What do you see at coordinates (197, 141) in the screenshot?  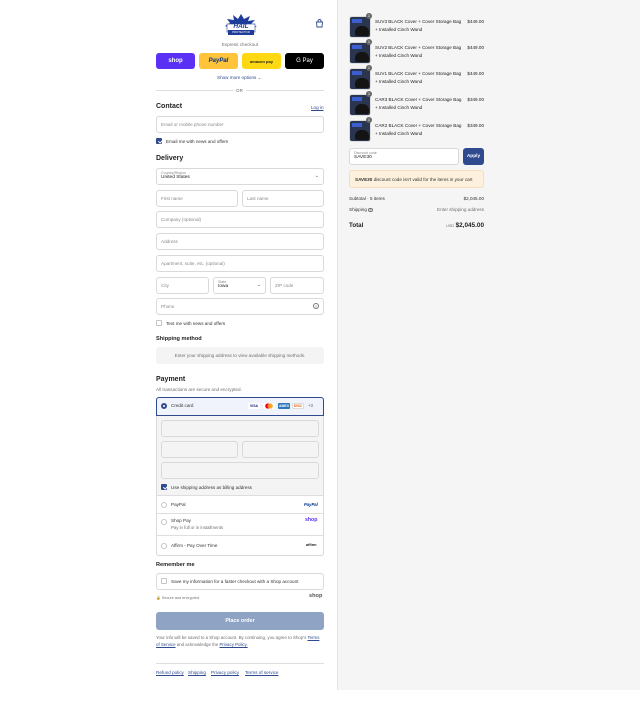 I see `email-news-label: Email me with news and offers` at bounding box center [197, 141].